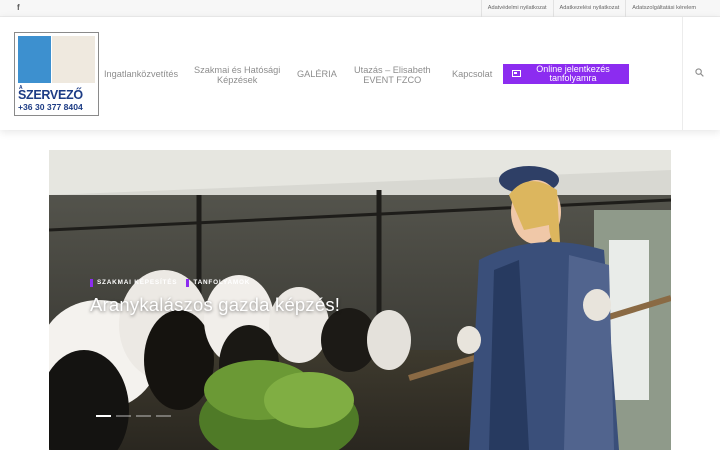  What do you see at coordinates (699, 72) in the screenshot?
I see `search-icon` at bounding box center [699, 72].